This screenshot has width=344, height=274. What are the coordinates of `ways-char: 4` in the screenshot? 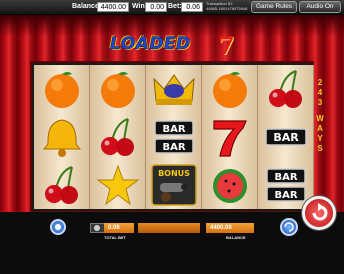 It's located at (320, 92).